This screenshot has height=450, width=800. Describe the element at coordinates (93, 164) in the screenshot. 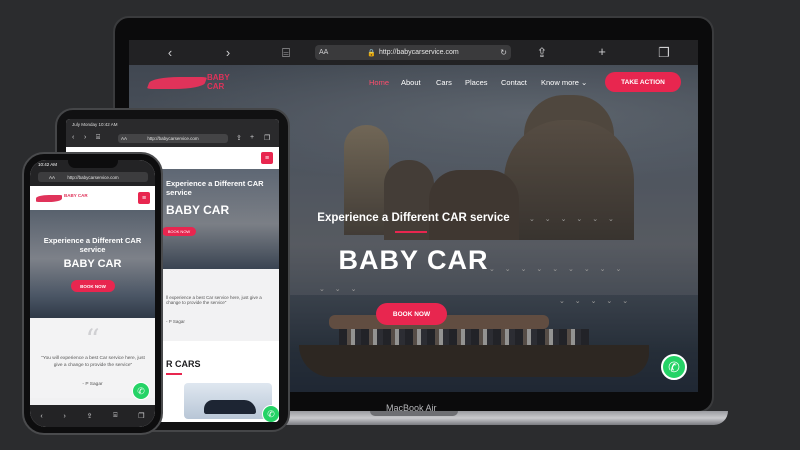

I see `phone-notch` at that location.